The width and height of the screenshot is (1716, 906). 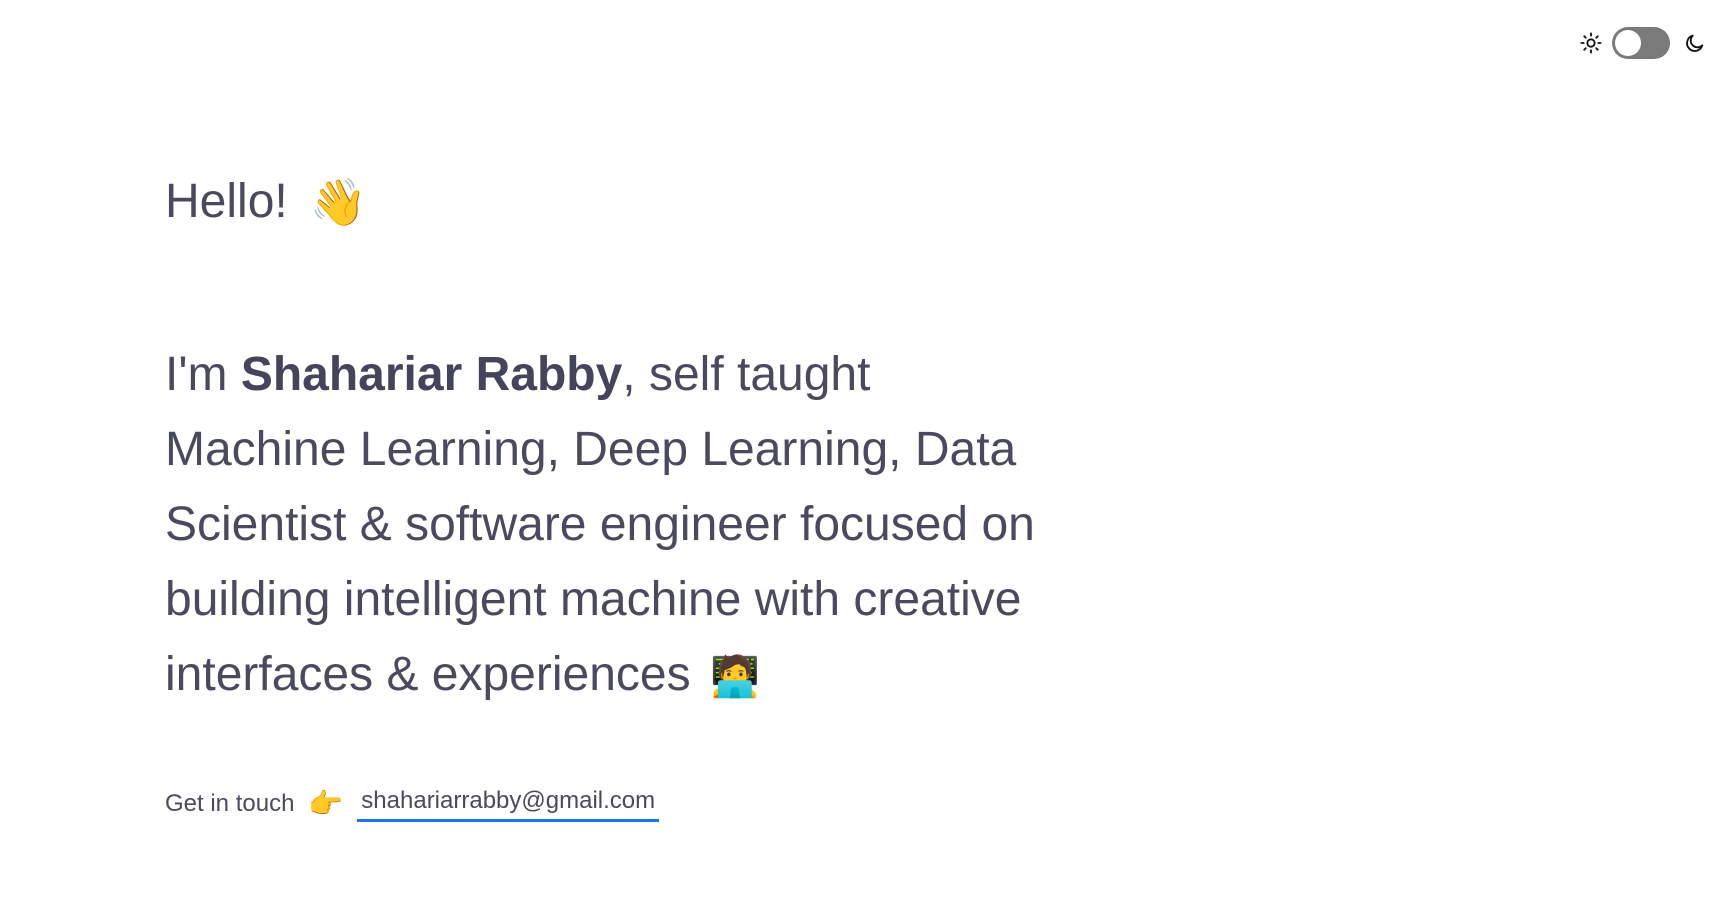 I want to click on waving-hand-icon: 👋, so click(x=338, y=202).